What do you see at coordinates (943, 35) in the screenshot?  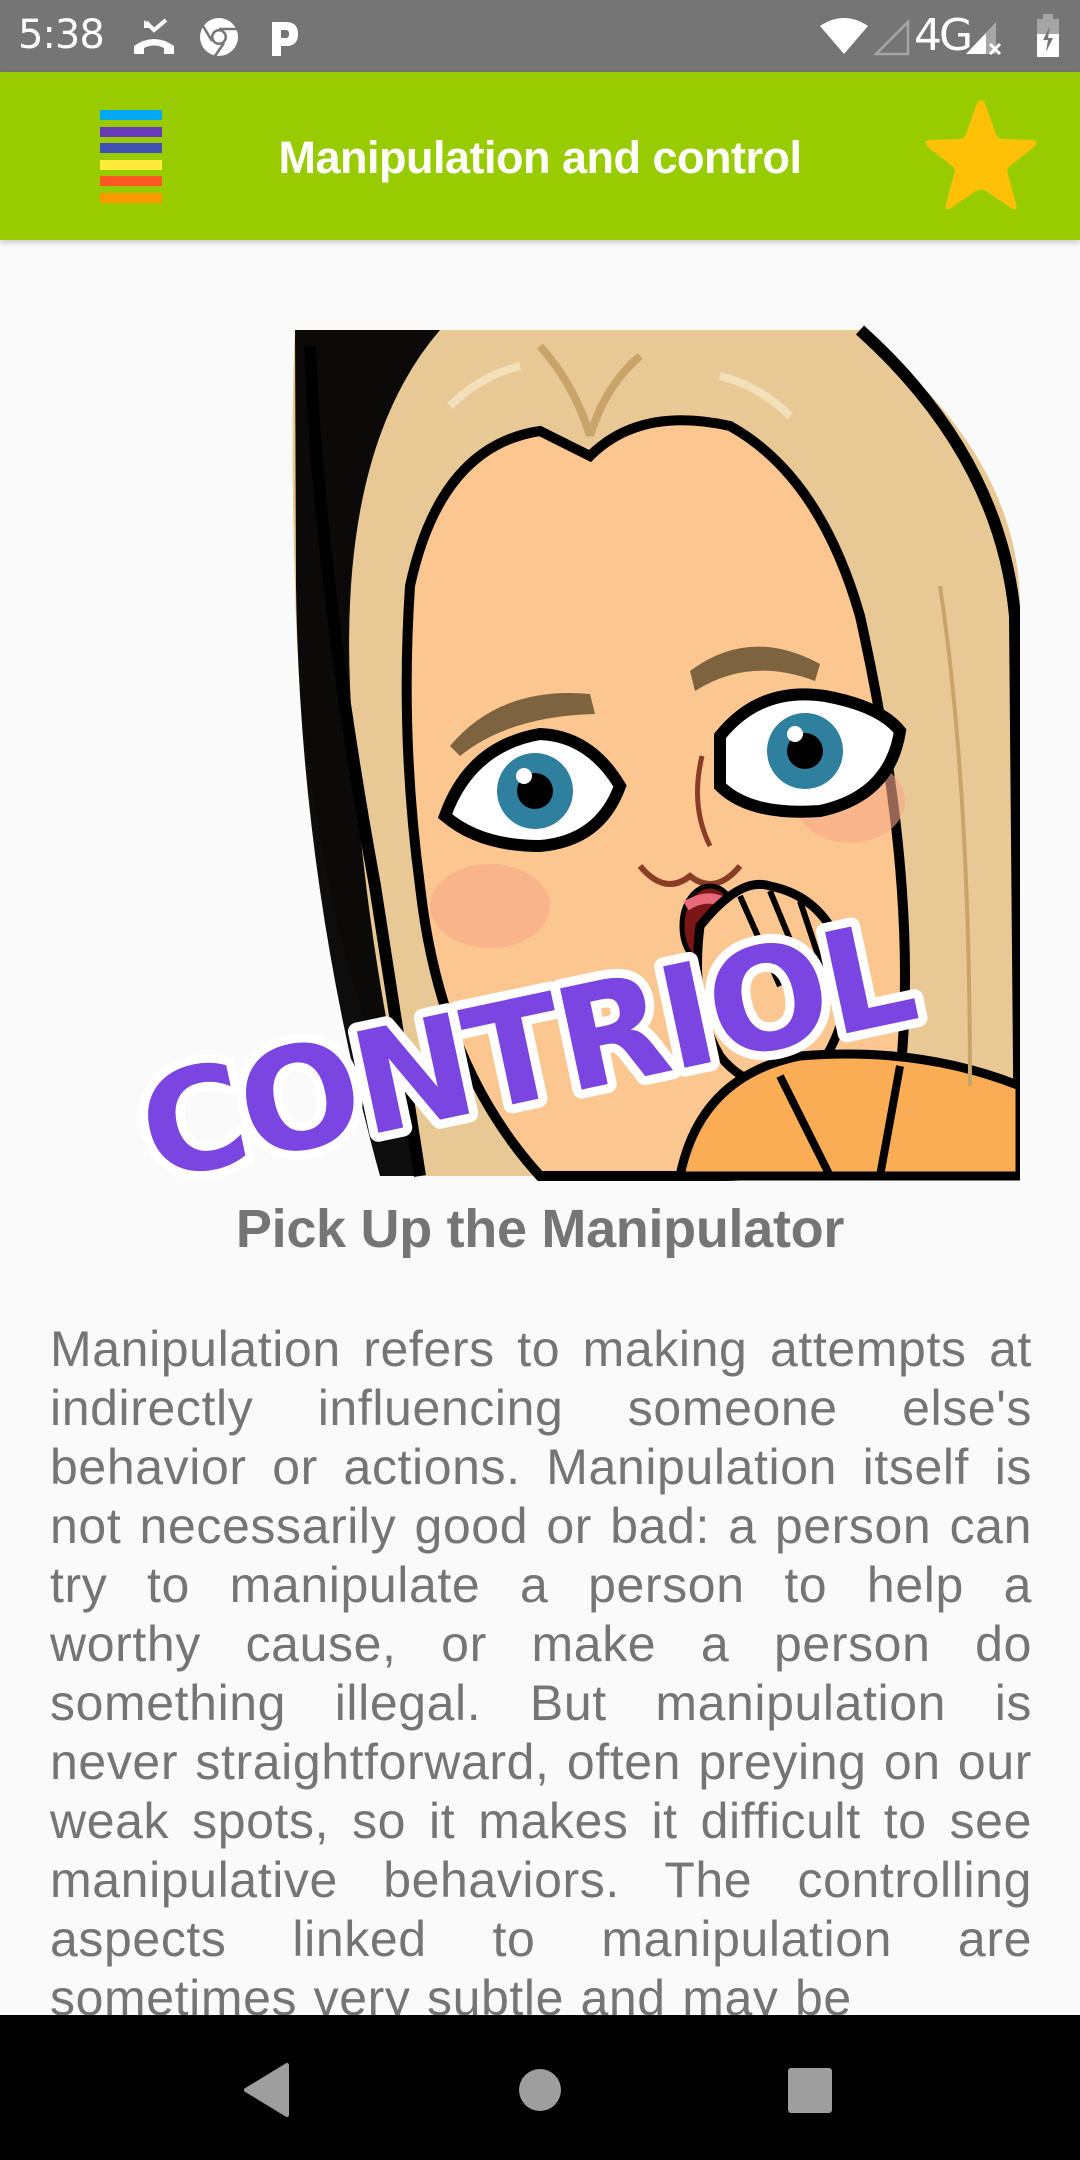 I see `network-type-label: 4G` at bounding box center [943, 35].